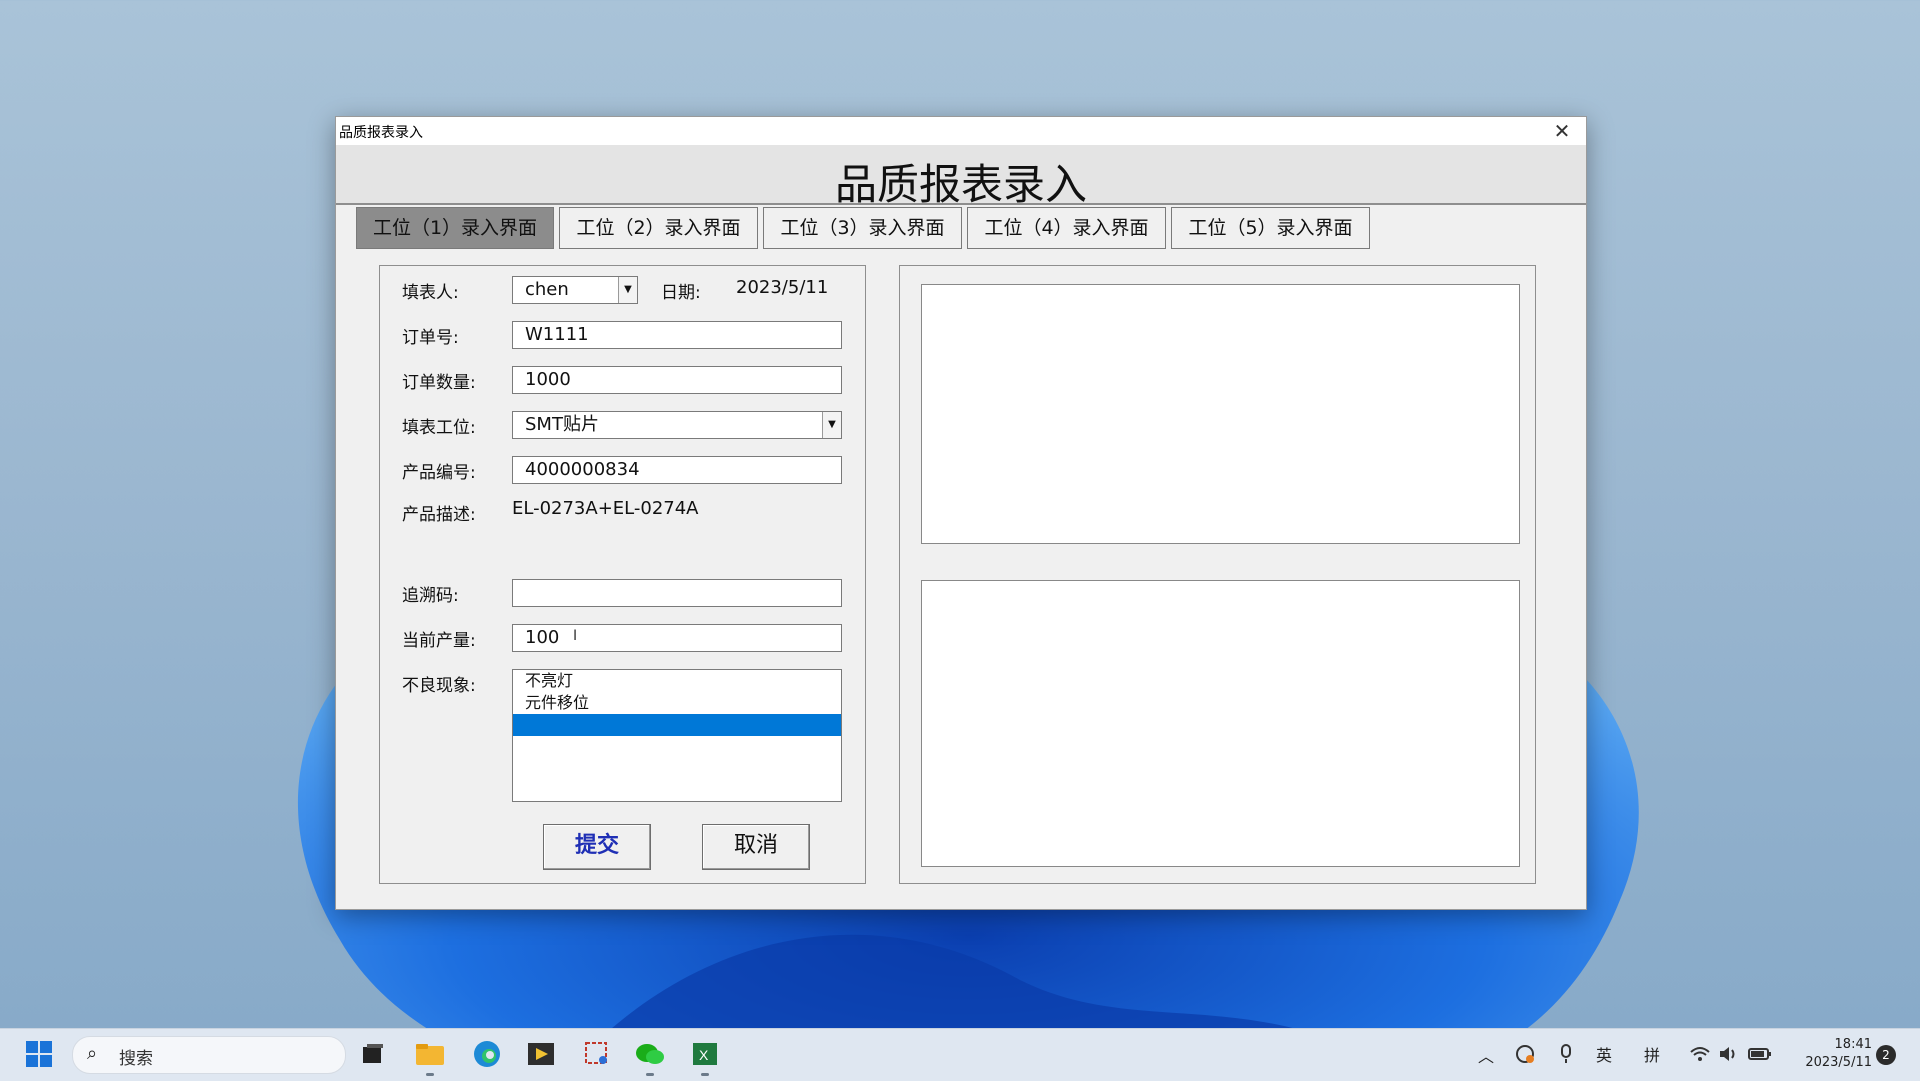 This screenshot has width=1920, height=1081. I want to click on close-icon: ✕, so click(1562, 131).